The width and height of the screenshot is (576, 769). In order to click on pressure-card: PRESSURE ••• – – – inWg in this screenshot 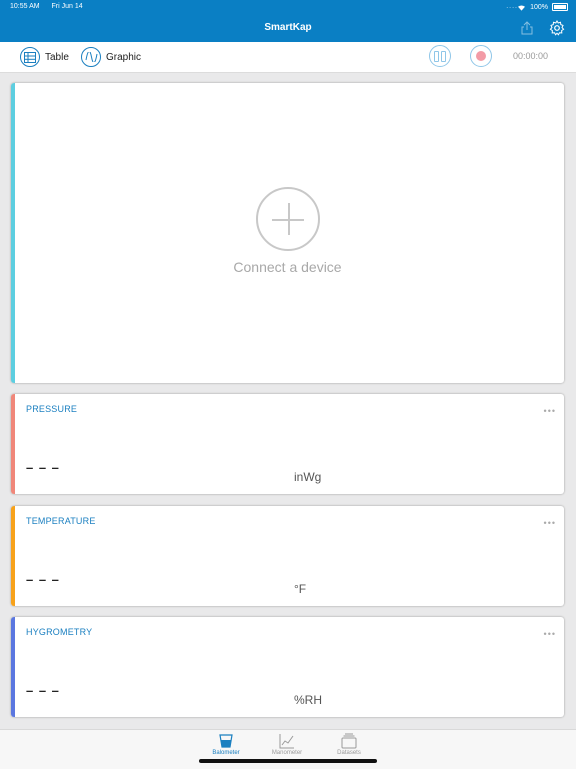, I will do `click(287, 444)`.